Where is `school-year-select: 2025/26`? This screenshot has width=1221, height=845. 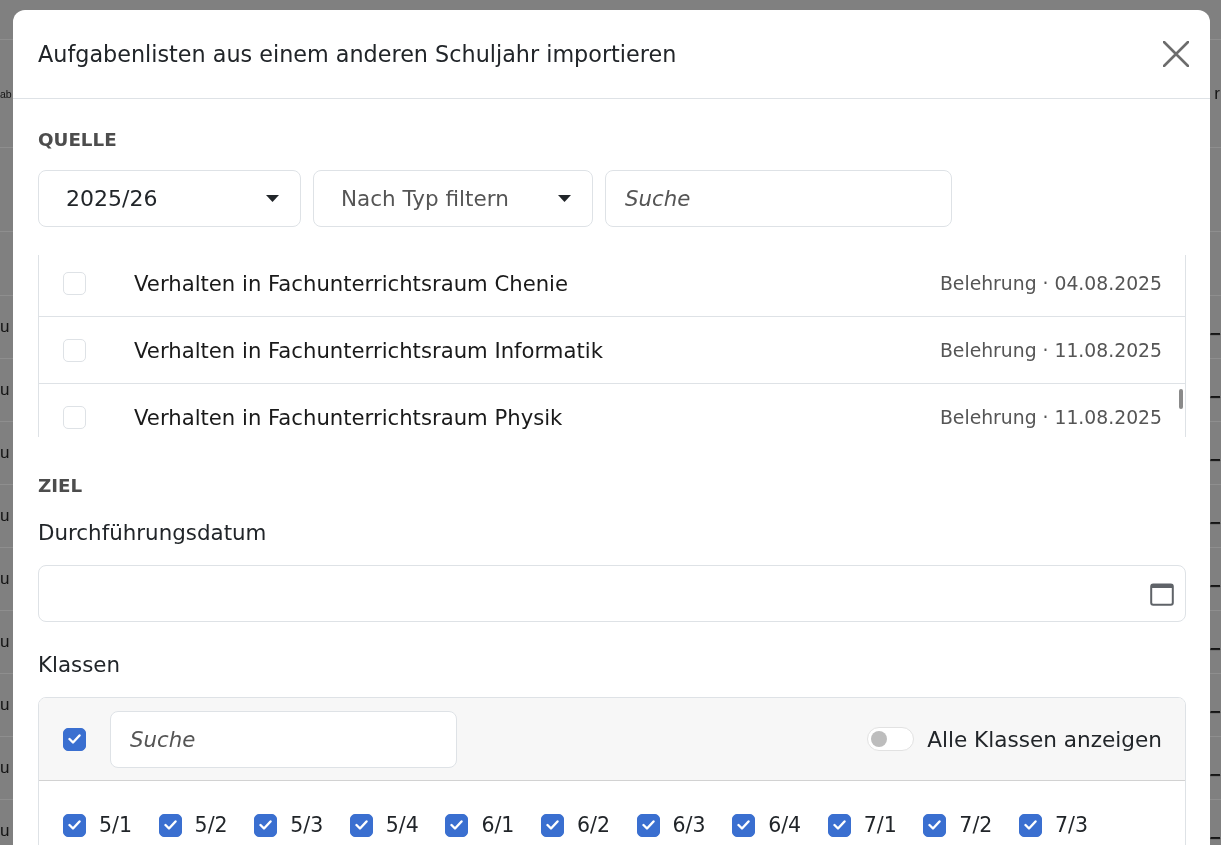 school-year-select: 2025/26 is located at coordinates (169, 198).